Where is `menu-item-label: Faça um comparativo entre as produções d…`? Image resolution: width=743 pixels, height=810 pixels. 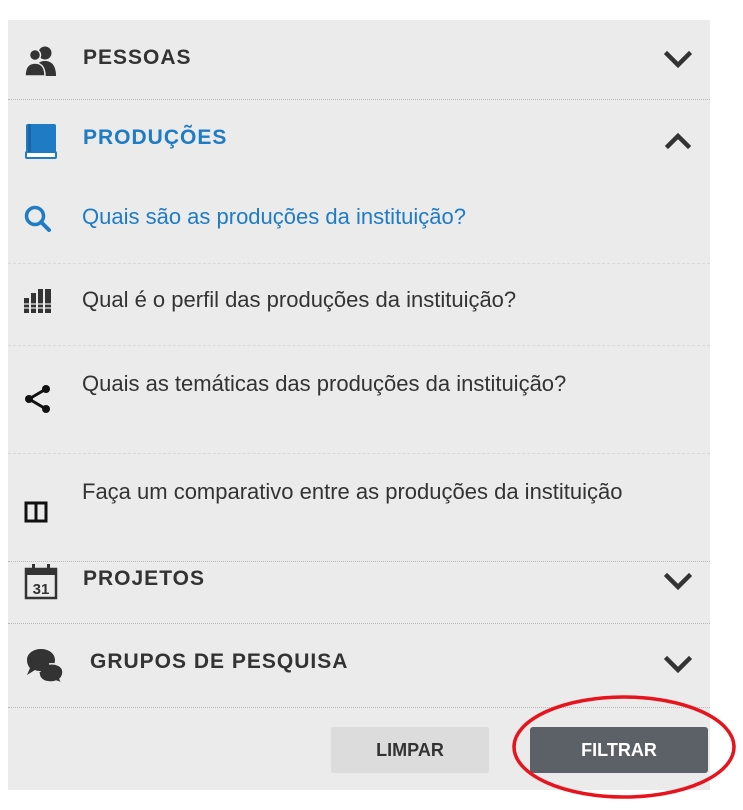 menu-item-label: Faça um comparativo entre as produções d… is located at coordinates (352, 491).